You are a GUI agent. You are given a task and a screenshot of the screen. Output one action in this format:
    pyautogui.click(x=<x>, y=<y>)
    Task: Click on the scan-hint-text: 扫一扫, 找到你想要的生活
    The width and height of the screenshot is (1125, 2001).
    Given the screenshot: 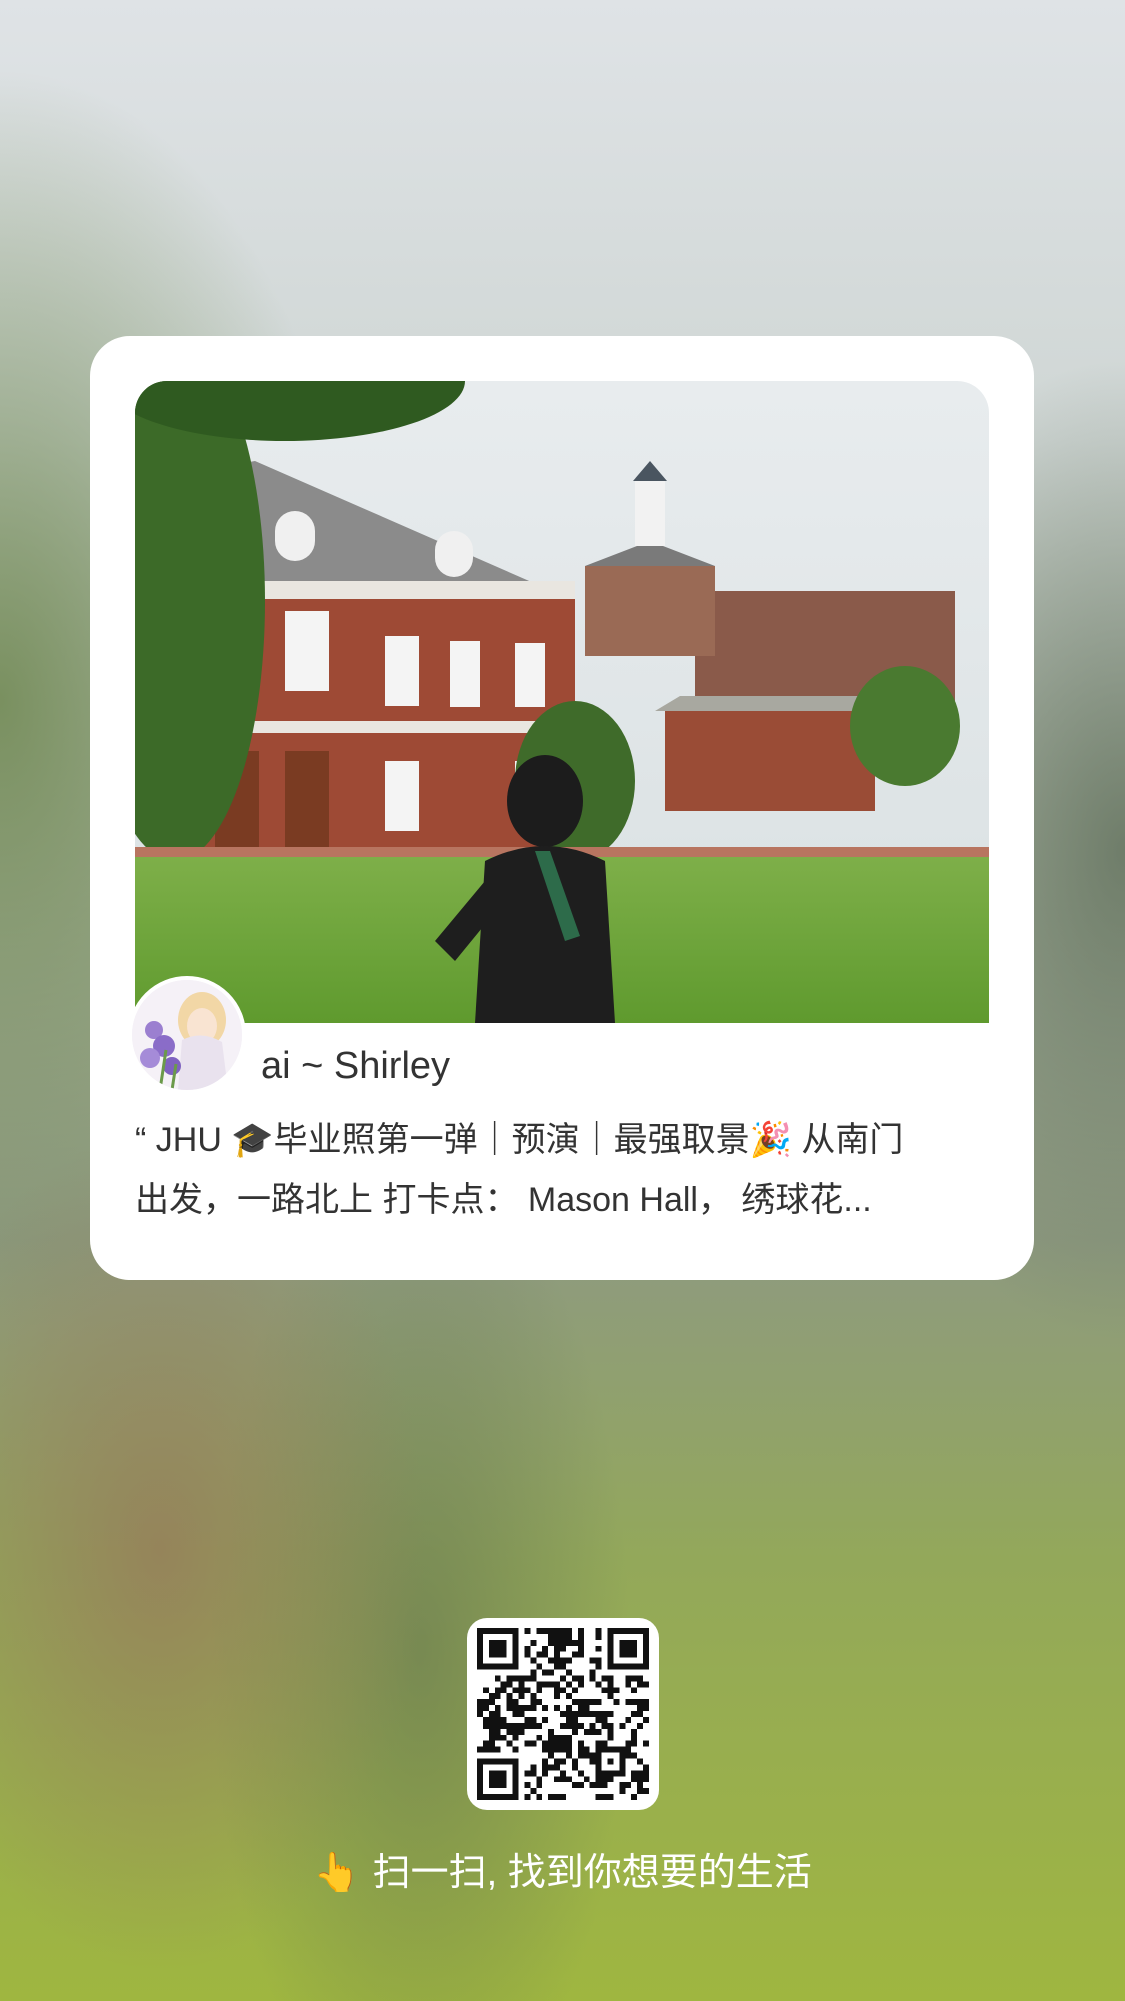 What is the action you would take?
    pyautogui.click(x=592, y=1873)
    